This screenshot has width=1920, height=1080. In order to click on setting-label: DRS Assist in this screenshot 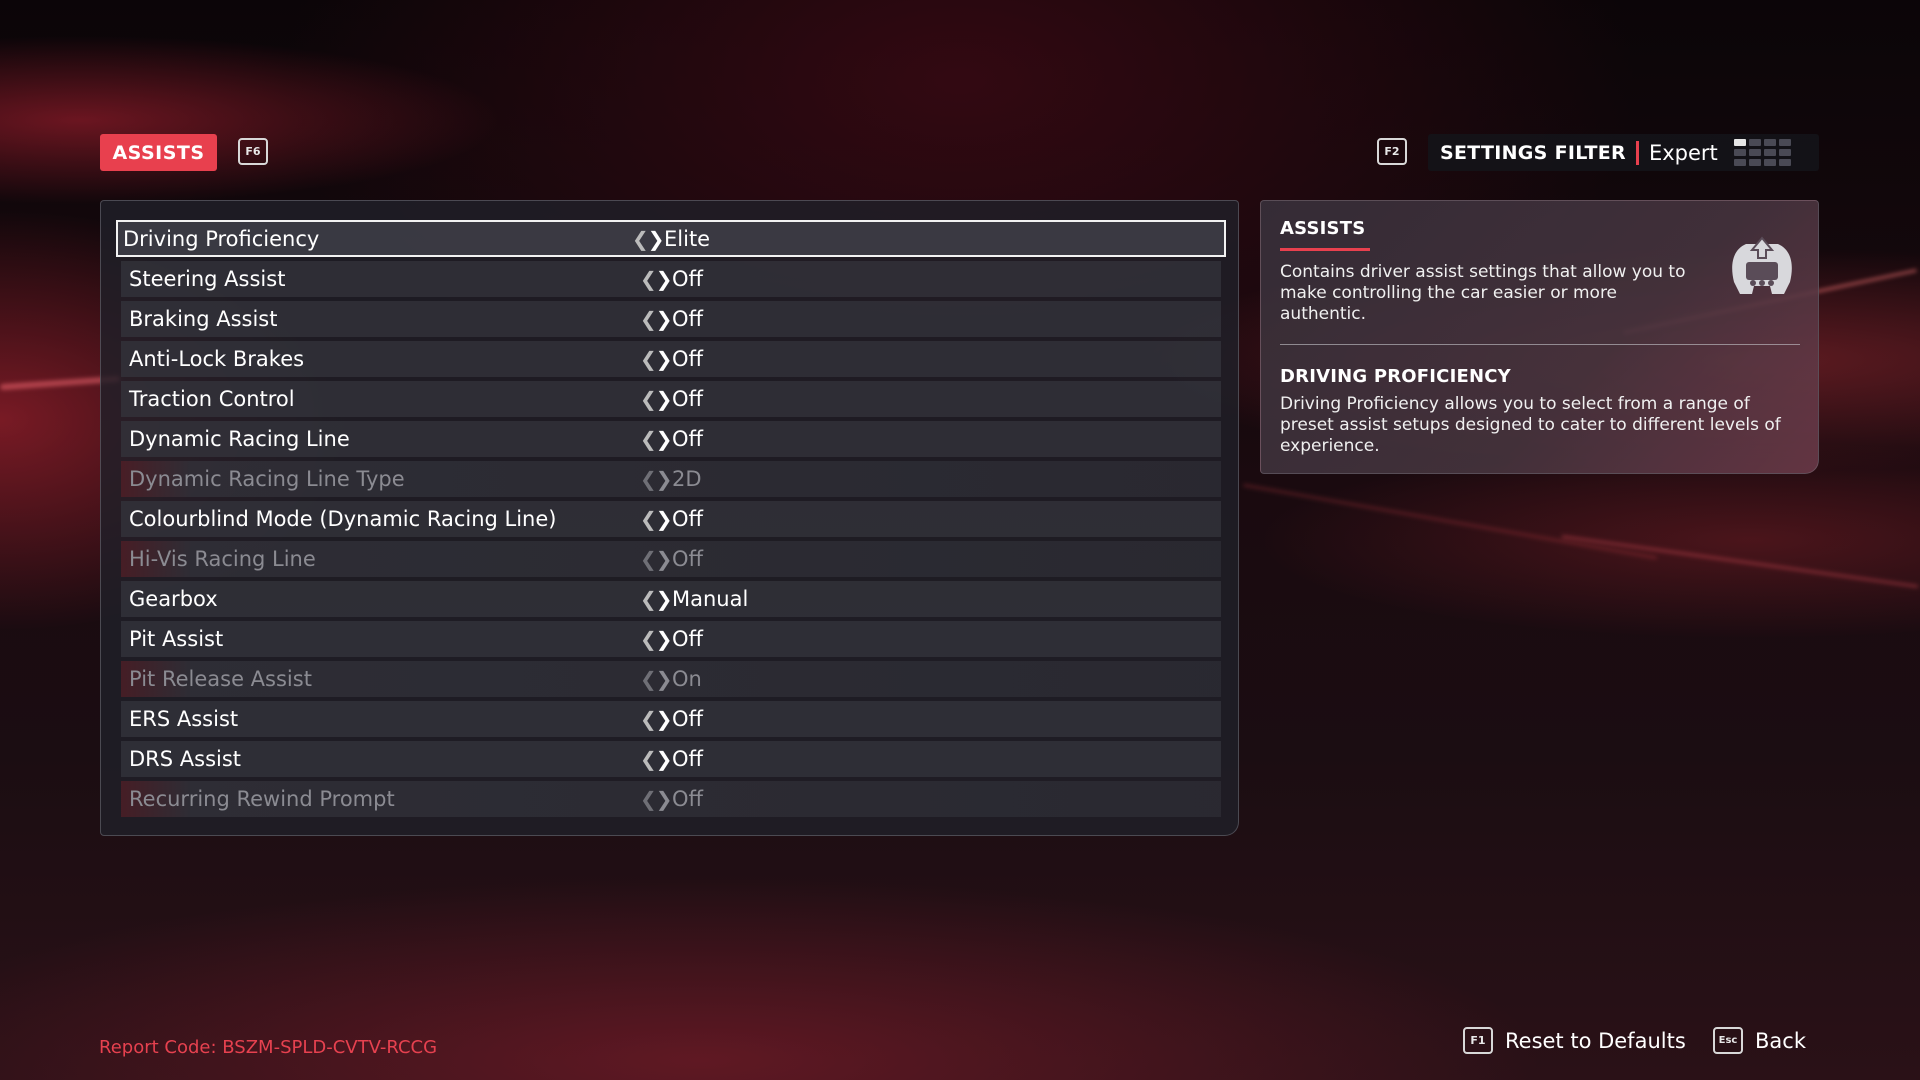, I will do `click(185, 759)`.